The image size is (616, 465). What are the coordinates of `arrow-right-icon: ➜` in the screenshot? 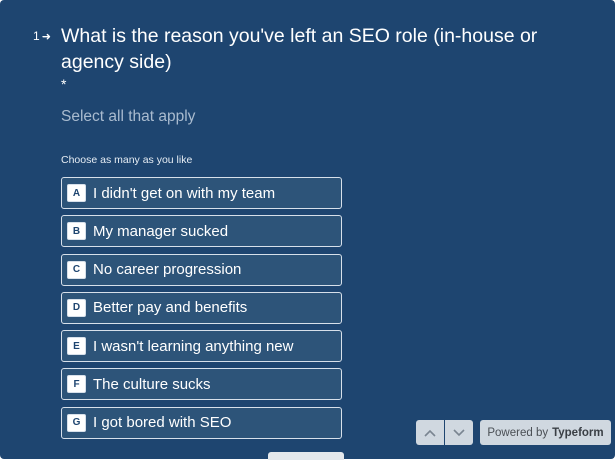 It's located at (46, 36).